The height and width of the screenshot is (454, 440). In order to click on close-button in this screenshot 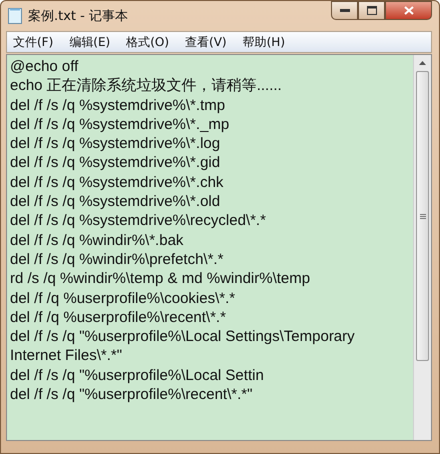, I will do `click(408, 10)`.